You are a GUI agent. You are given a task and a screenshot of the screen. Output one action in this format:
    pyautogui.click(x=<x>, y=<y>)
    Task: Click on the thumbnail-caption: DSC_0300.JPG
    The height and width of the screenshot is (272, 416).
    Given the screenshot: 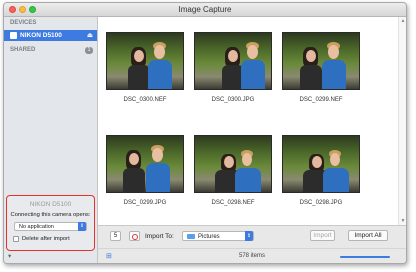 What is the action you would take?
    pyautogui.click(x=233, y=100)
    